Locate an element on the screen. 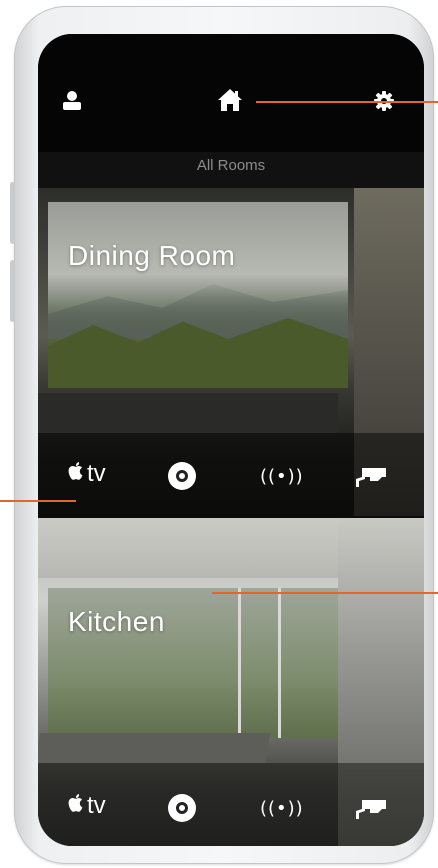 The height and width of the screenshot is (868, 438). gear-icon is located at coordinates (384, 103).